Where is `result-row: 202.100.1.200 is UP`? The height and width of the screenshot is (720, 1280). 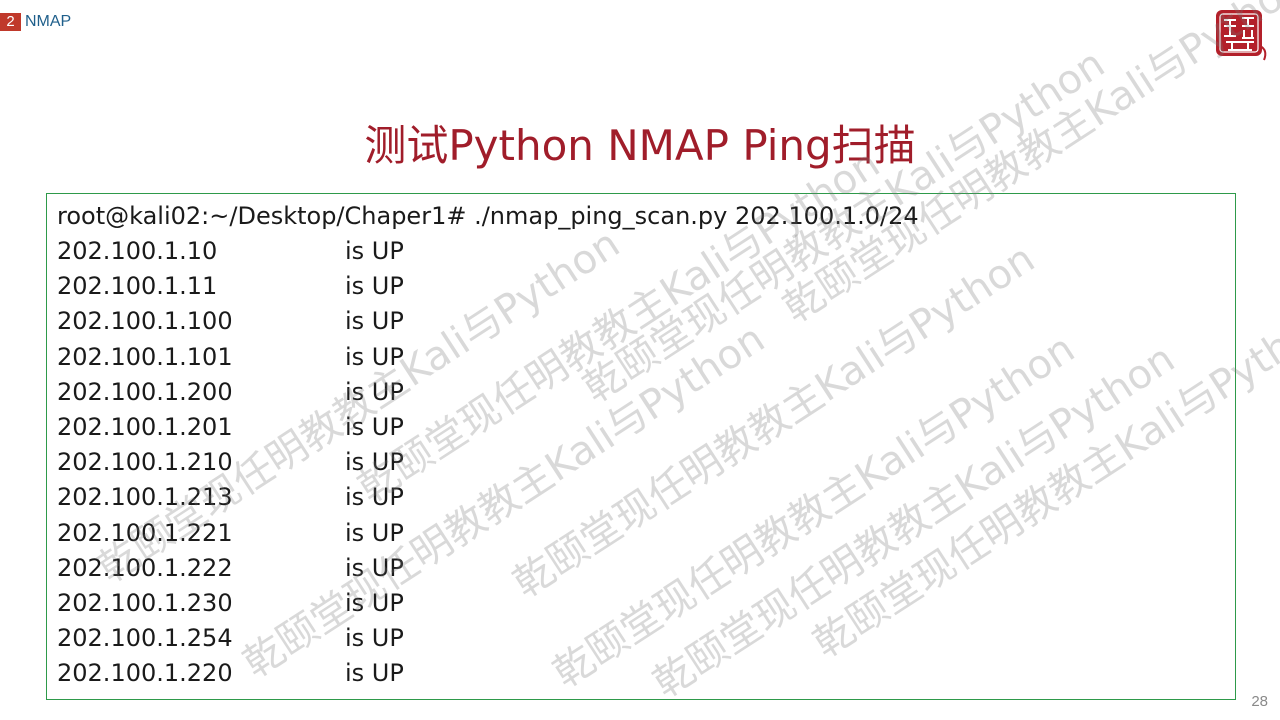
result-row: 202.100.1.200 is UP is located at coordinates (230, 392).